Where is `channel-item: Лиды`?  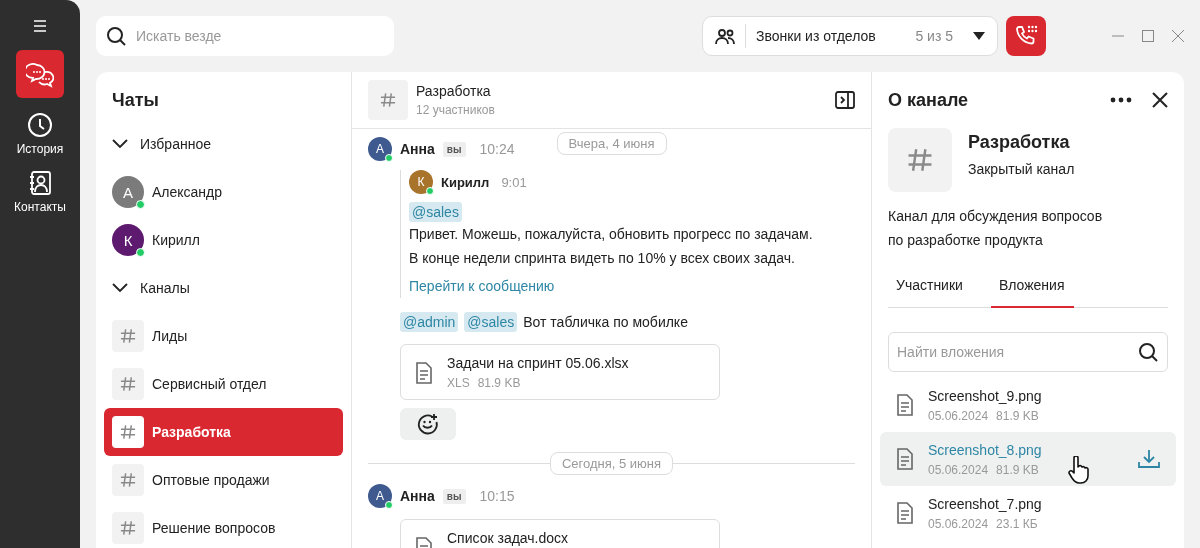
channel-item: Лиды is located at coordinates (223, 336).